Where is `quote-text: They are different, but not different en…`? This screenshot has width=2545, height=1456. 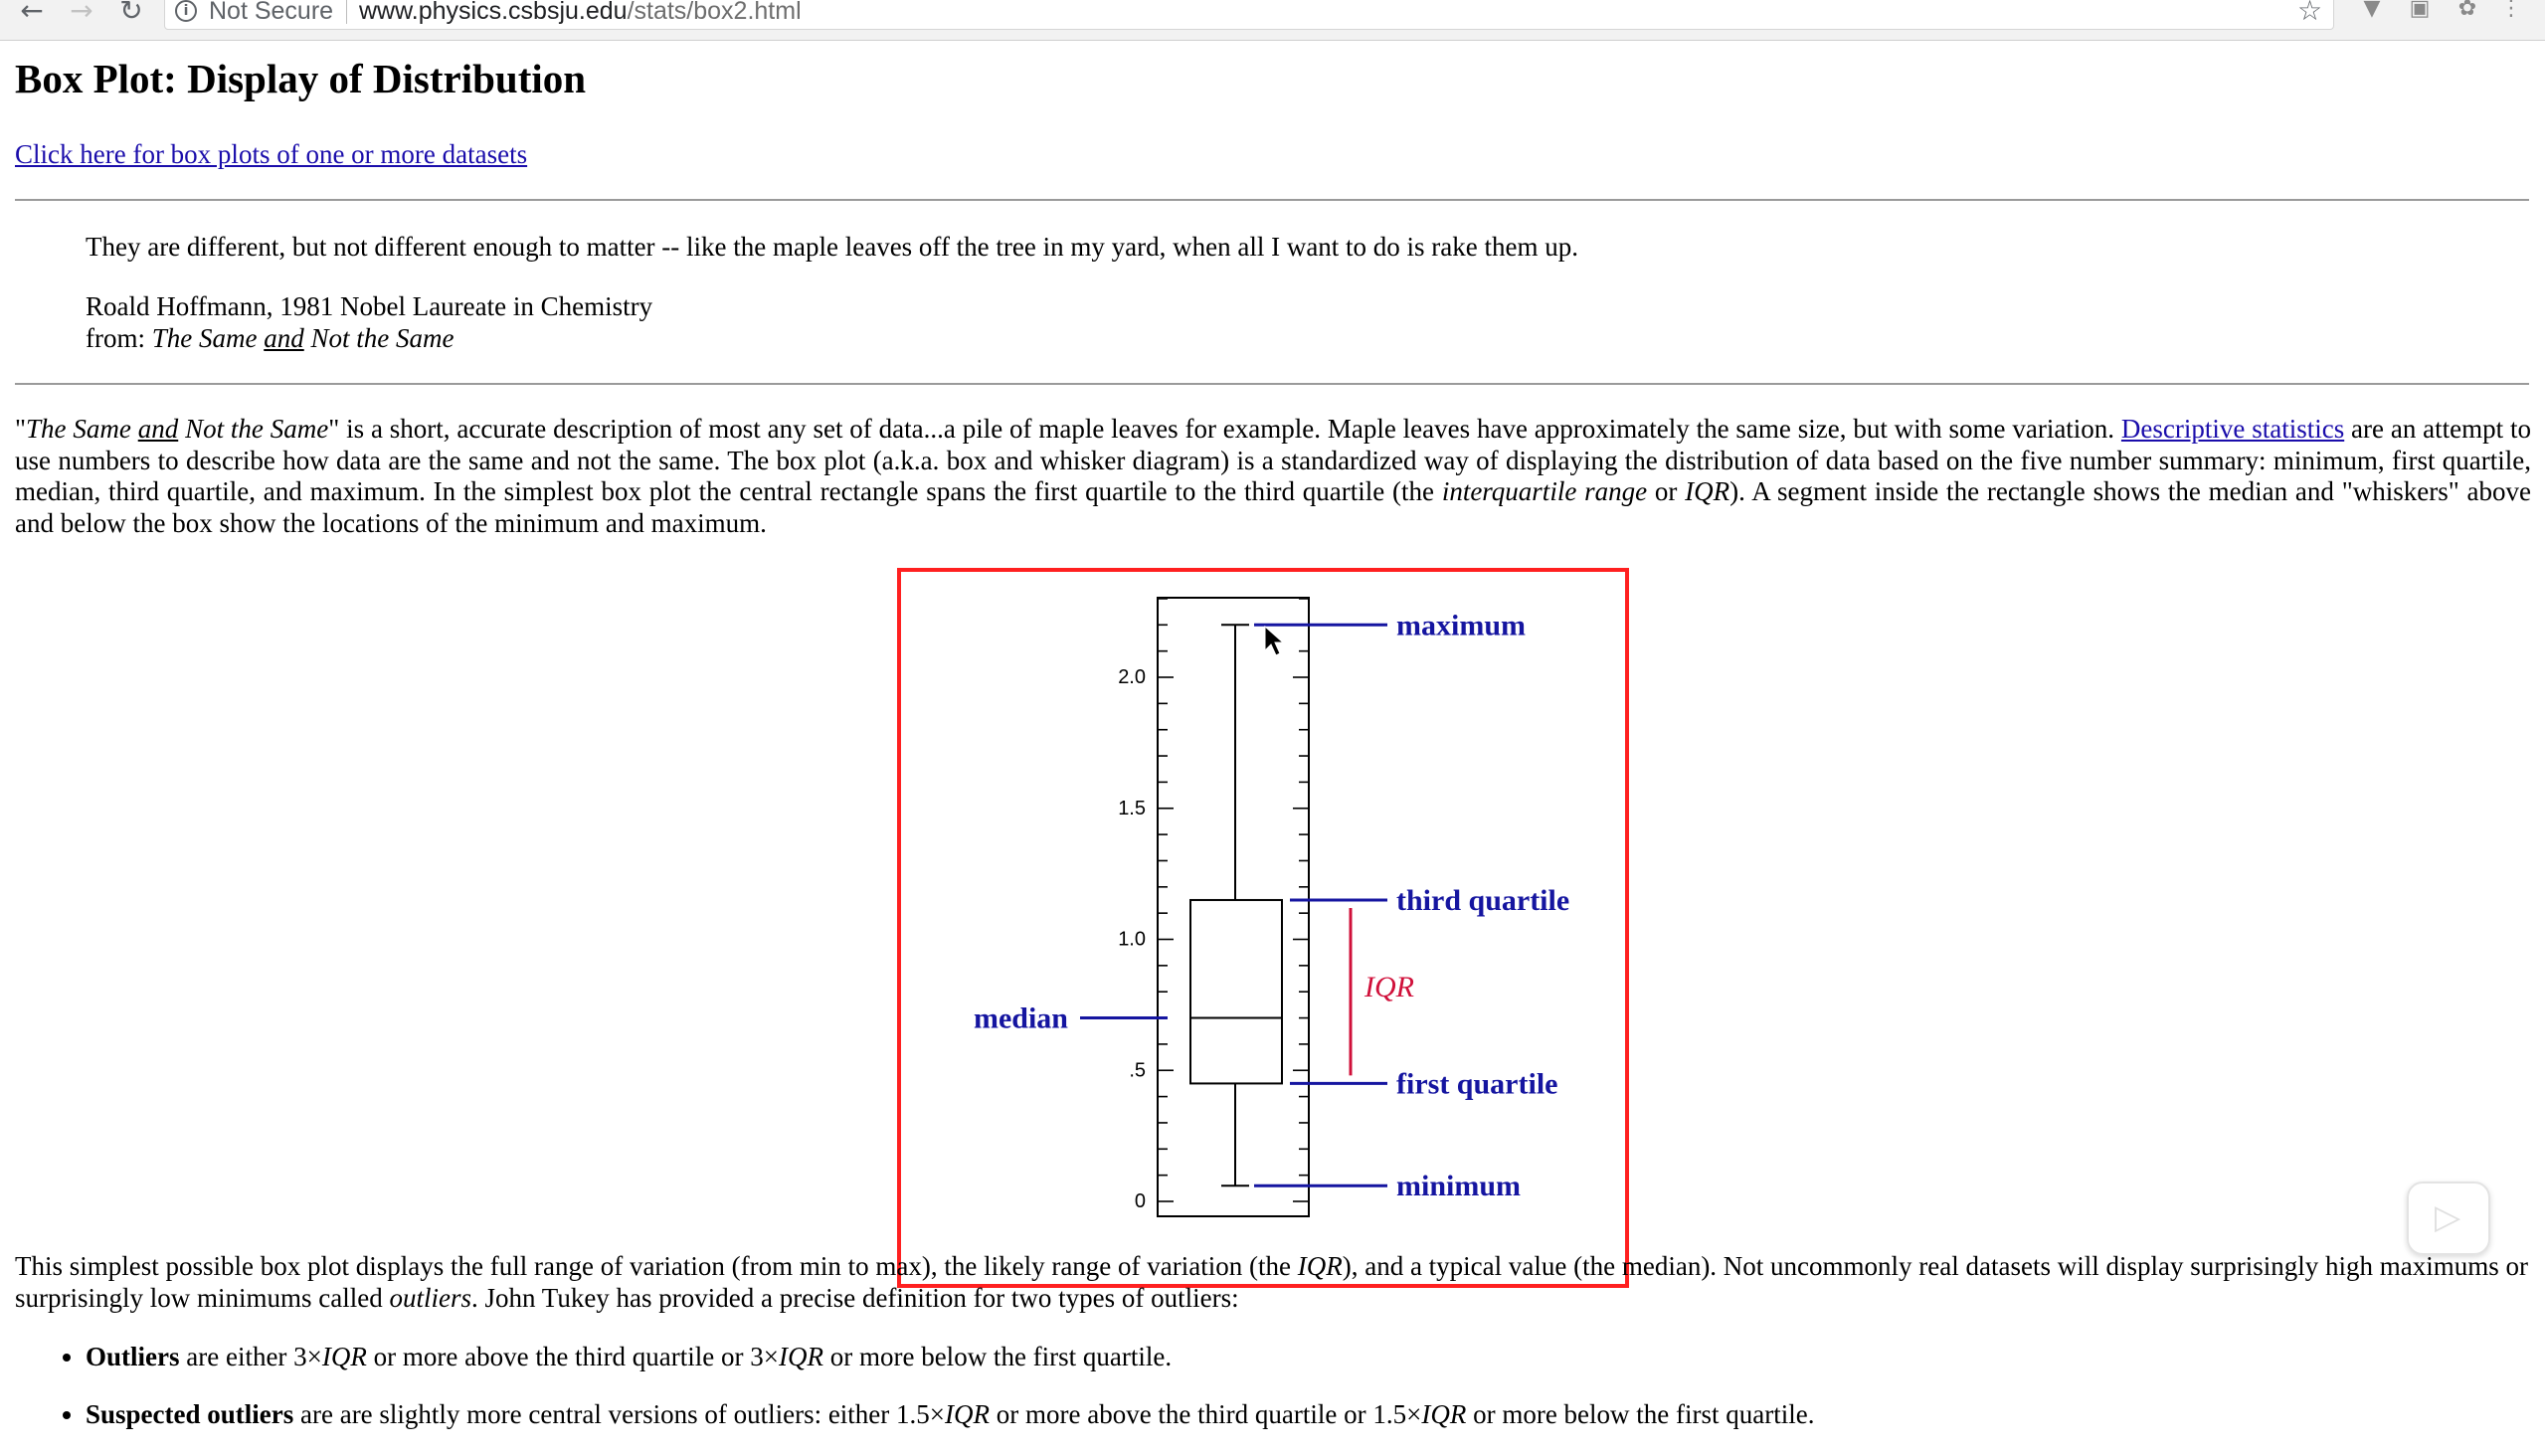 quote-text: They are different, but not different en… is located at coordinates (833, 247).